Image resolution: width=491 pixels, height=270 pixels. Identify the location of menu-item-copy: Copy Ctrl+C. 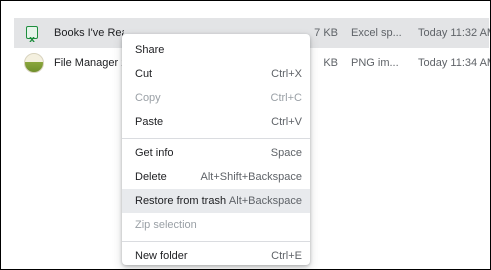
(216, 98).